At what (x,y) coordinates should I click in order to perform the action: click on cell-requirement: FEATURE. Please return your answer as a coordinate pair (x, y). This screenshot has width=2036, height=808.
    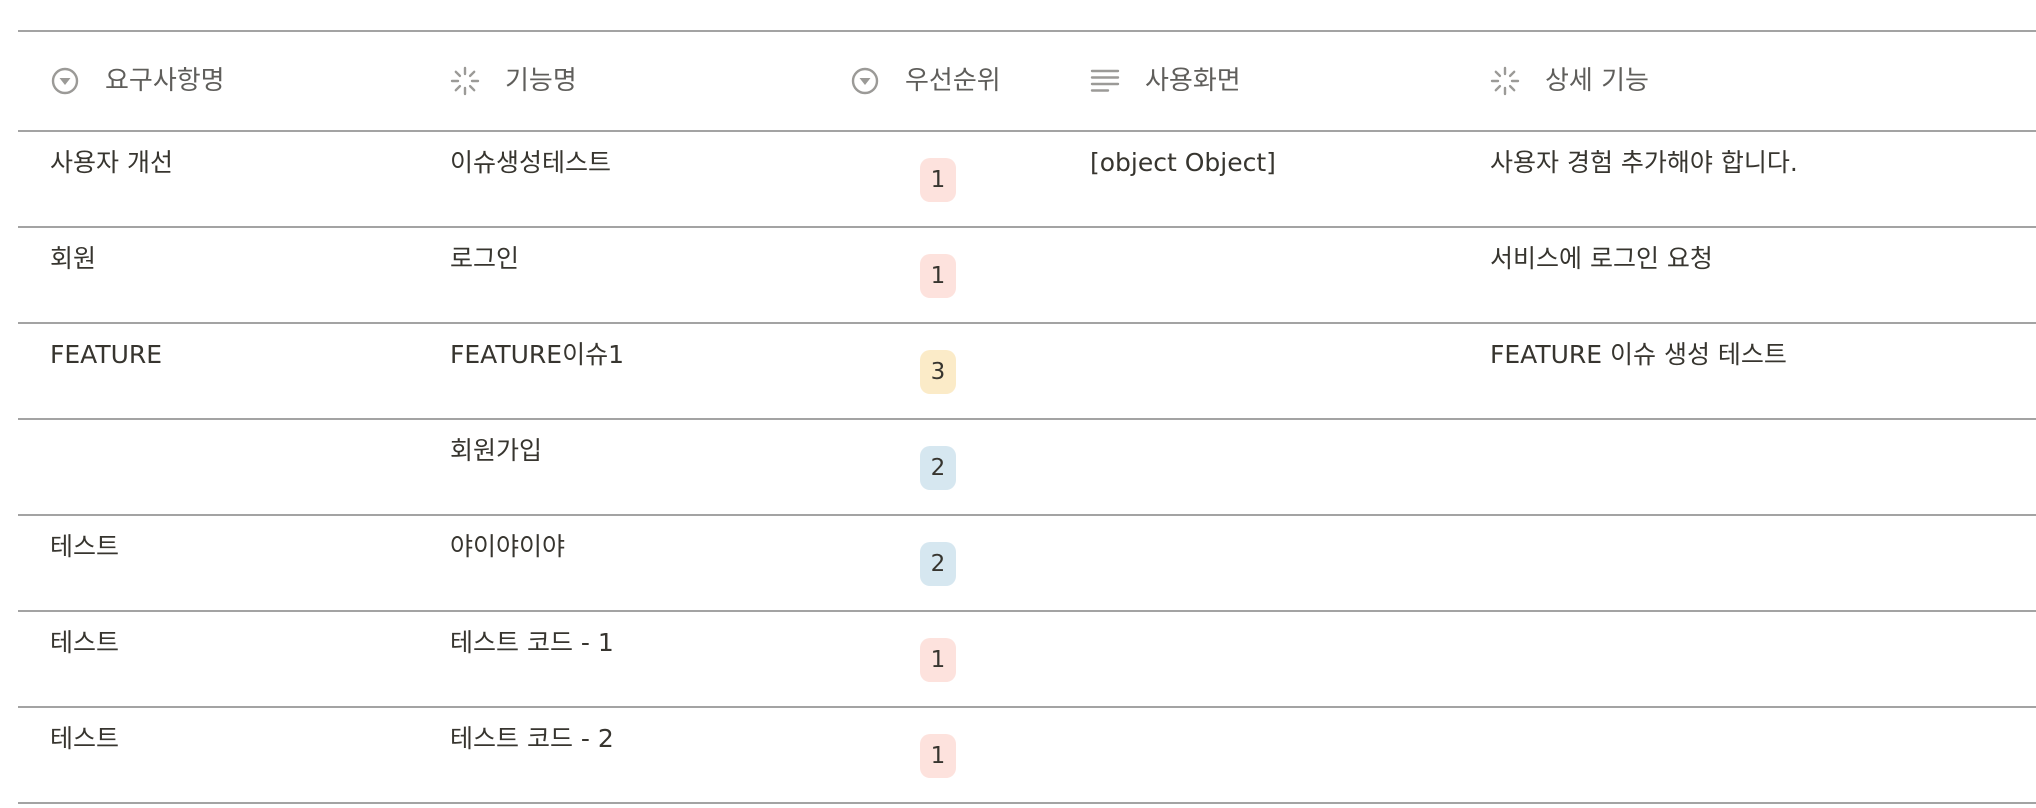
    Looking at the image, I should click on (218, 371).